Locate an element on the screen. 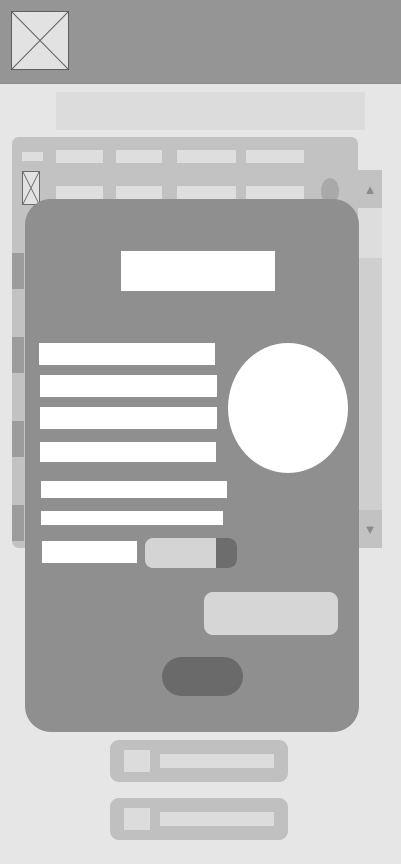 Image resolution: width=401 pixels, height=864 pixels. avatar is located at coordinates (288, 408).